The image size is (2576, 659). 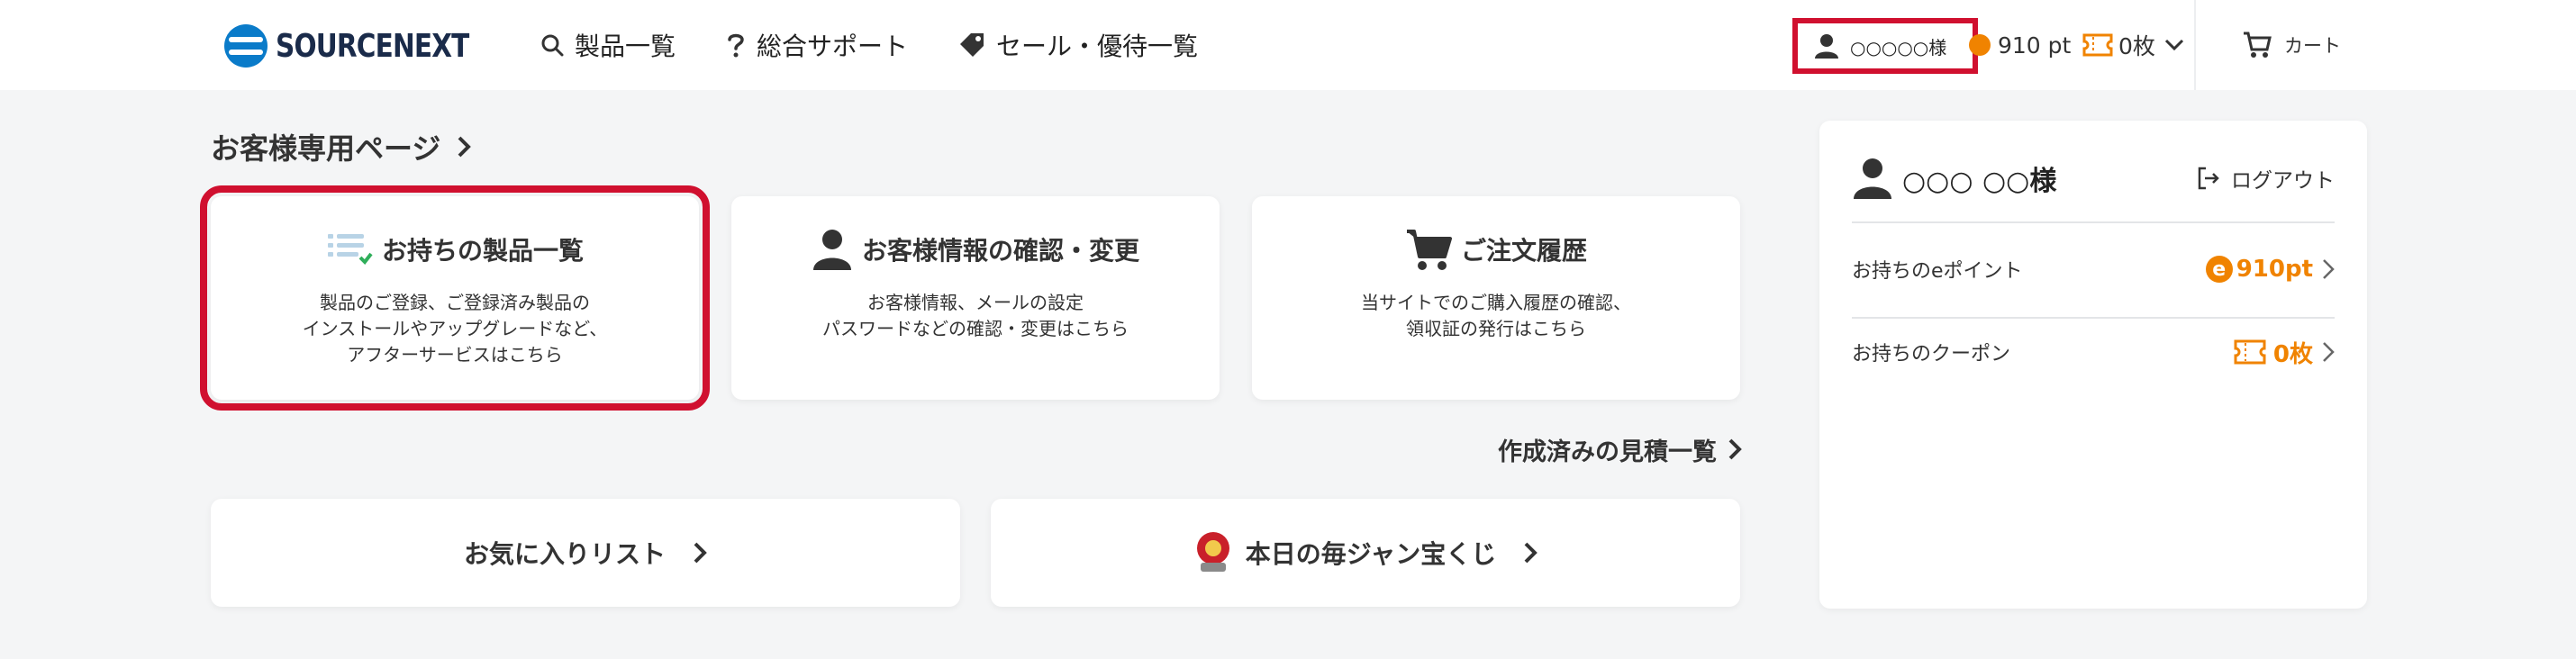 I want to click on cart-button: カート, so click(x=2292, y=45).